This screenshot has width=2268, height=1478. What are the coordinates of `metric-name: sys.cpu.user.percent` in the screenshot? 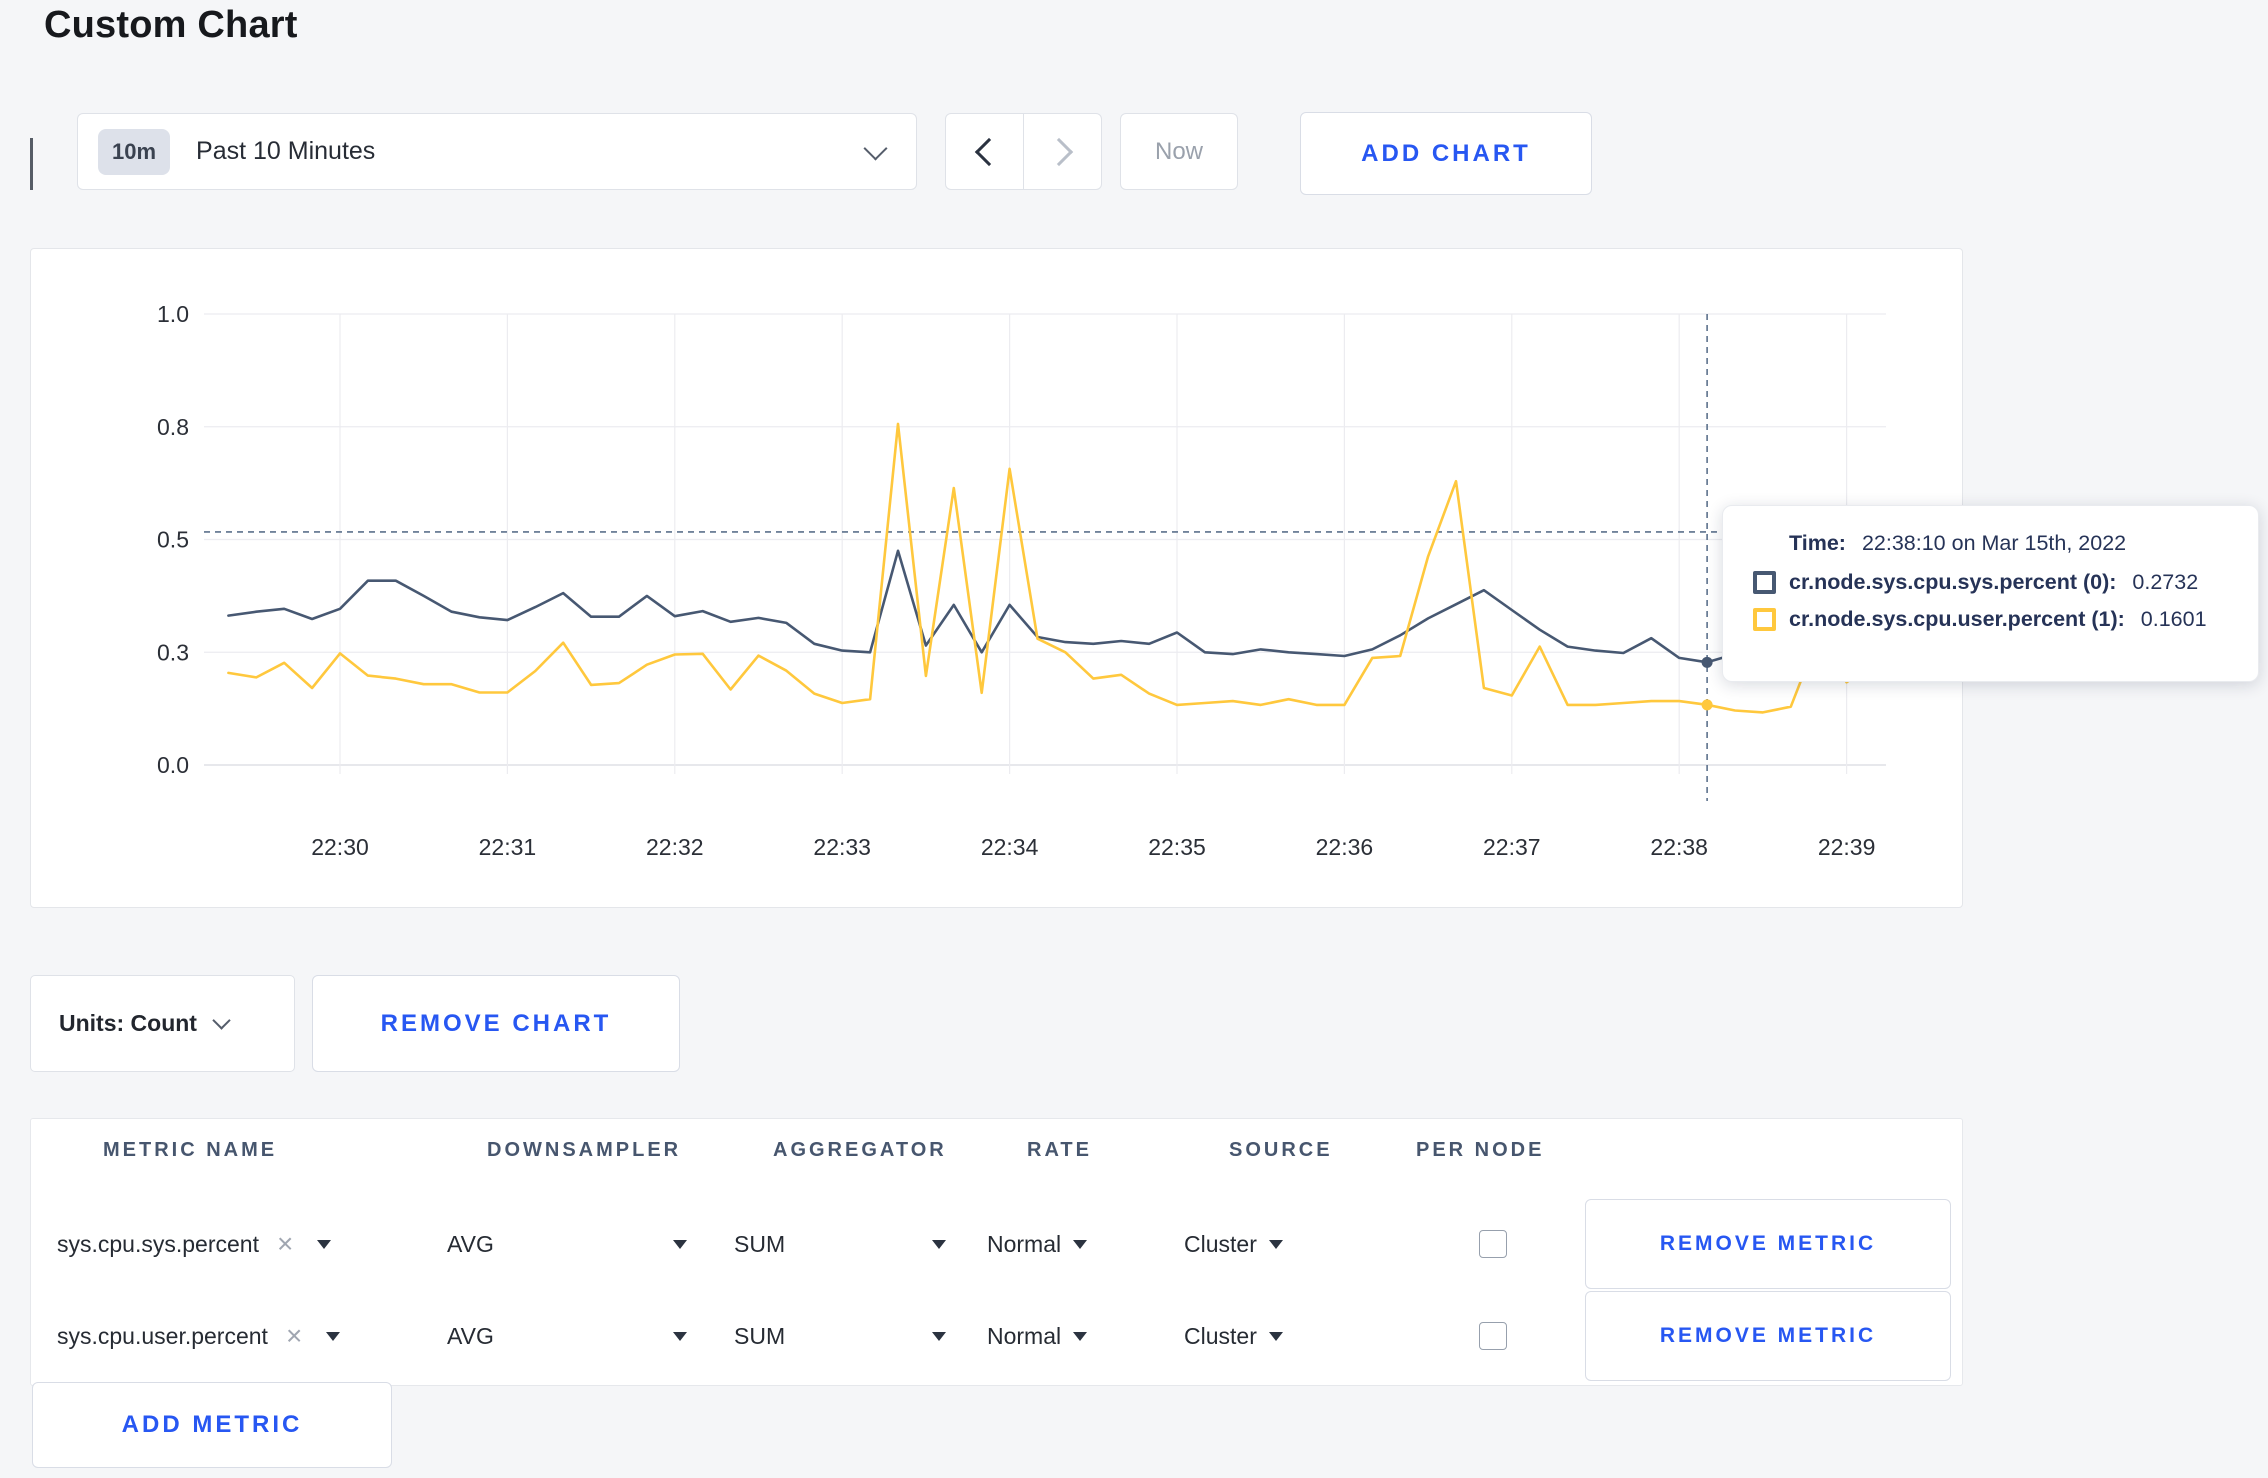 It's located at (162, 1335).